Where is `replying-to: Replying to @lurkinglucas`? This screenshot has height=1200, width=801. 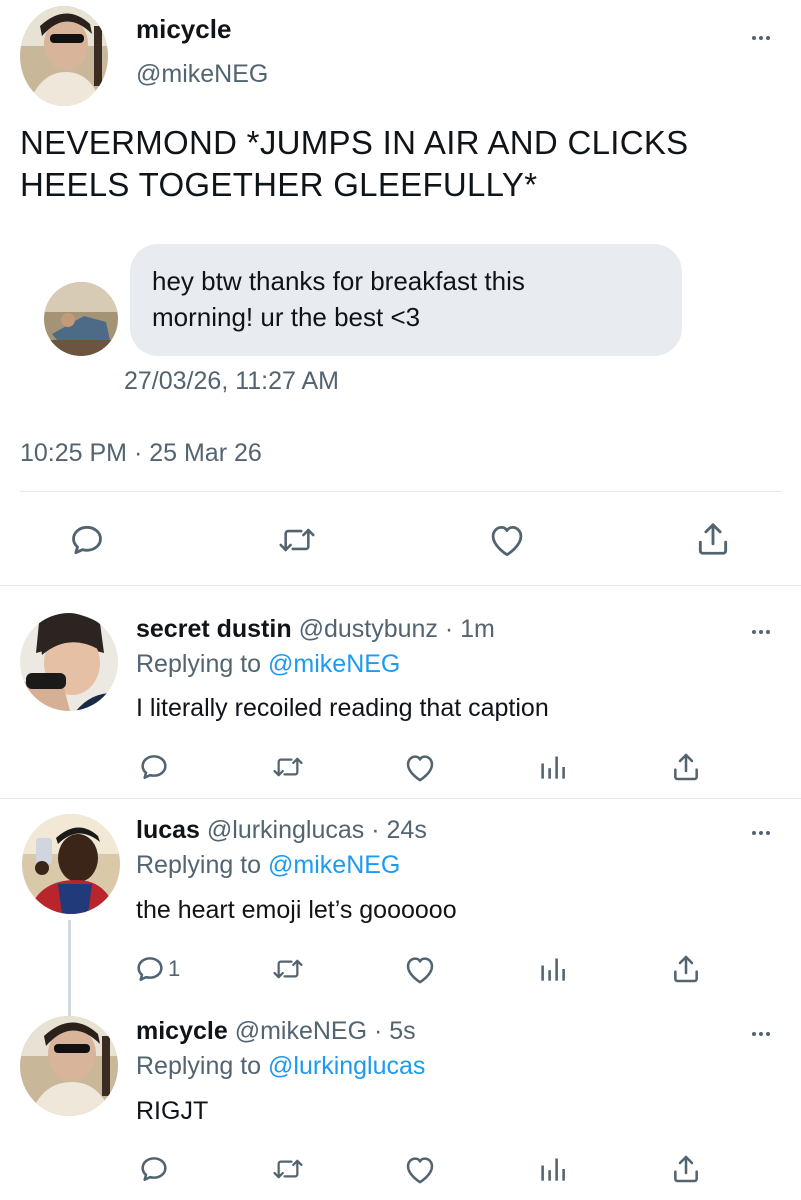 replying-to: Replying to @lurkinglucas is located at coordinates (280, 1066).